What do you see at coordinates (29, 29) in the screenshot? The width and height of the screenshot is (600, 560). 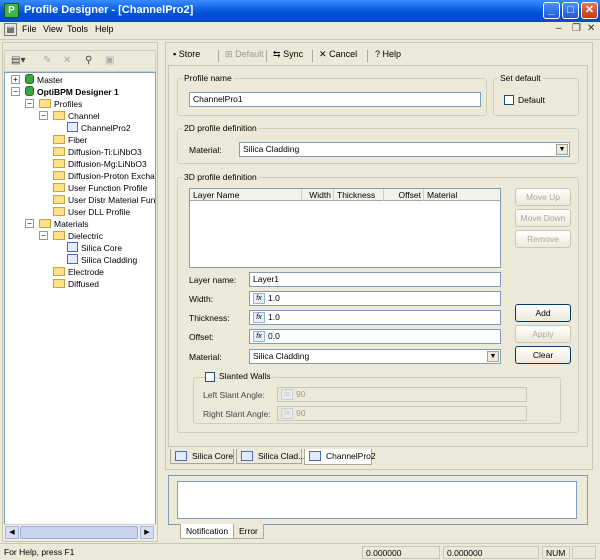 I see `menu-file: File` at bounding box center [29, 29].